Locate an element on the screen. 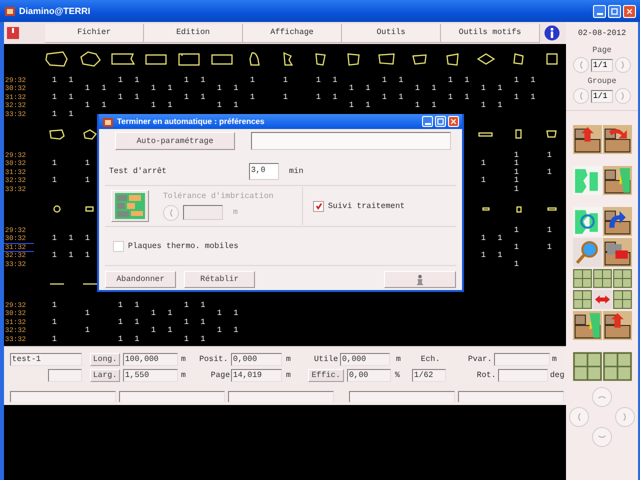  confirm-button is located at coordinates (420, 279).